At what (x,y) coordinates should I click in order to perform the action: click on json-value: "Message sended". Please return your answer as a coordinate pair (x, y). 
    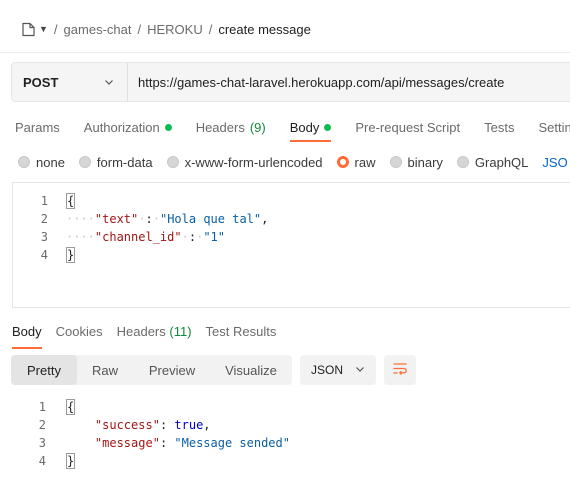
    Looking at the image, I should click on (232, 443).